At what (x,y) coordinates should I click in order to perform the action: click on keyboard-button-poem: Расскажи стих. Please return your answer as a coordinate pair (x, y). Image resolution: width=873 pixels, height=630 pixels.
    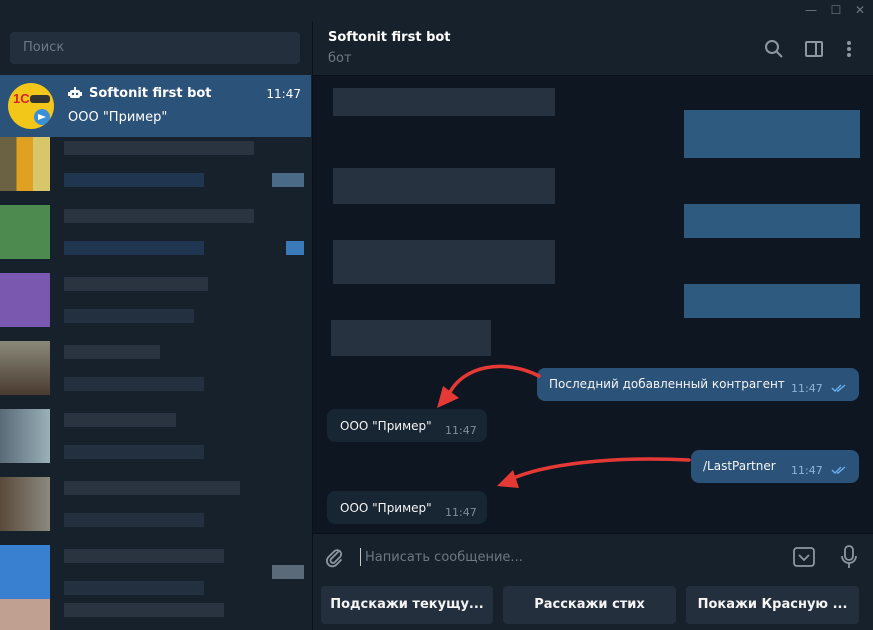
    Looking at the image, I should click on (589, 605).